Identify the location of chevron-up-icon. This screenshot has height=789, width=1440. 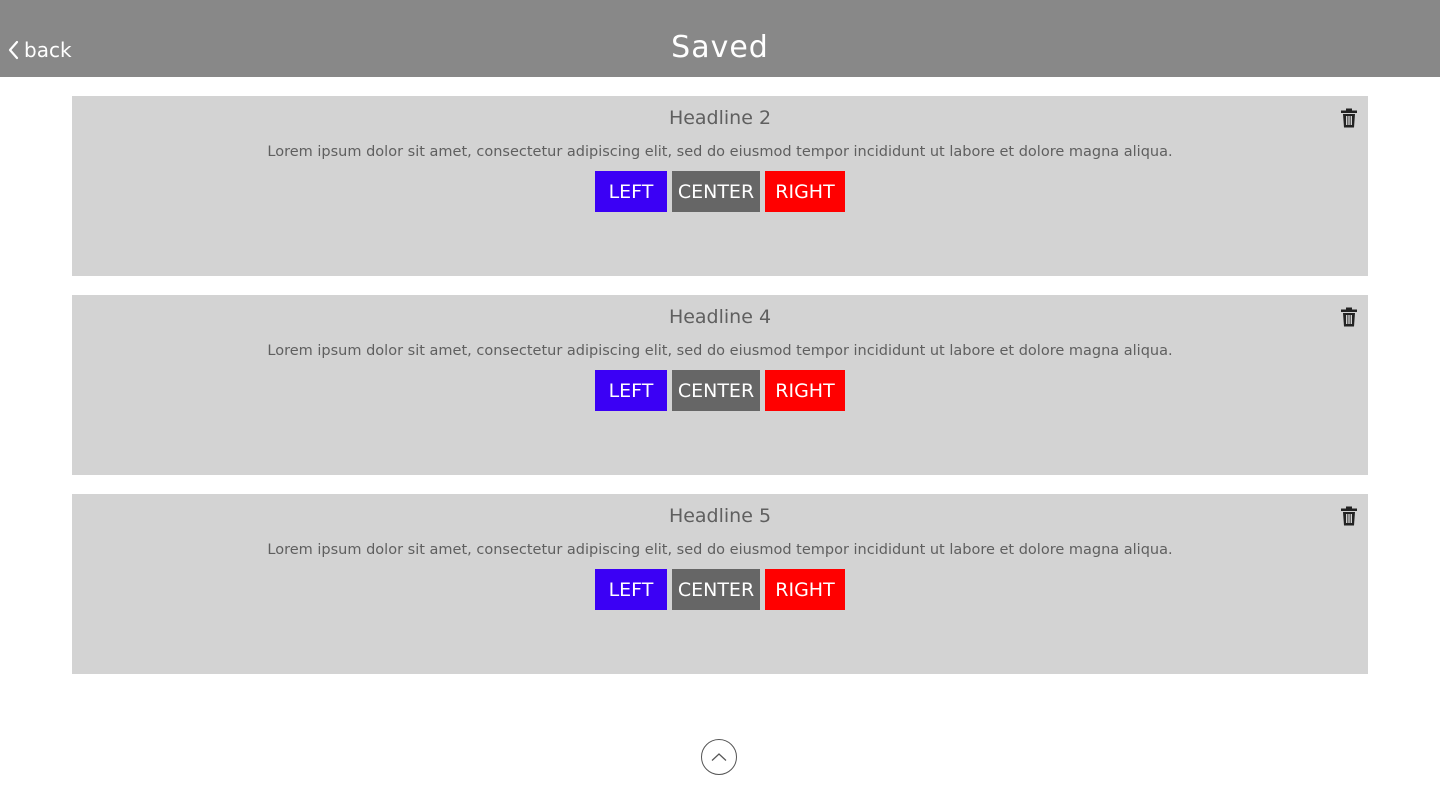
(719, 757).